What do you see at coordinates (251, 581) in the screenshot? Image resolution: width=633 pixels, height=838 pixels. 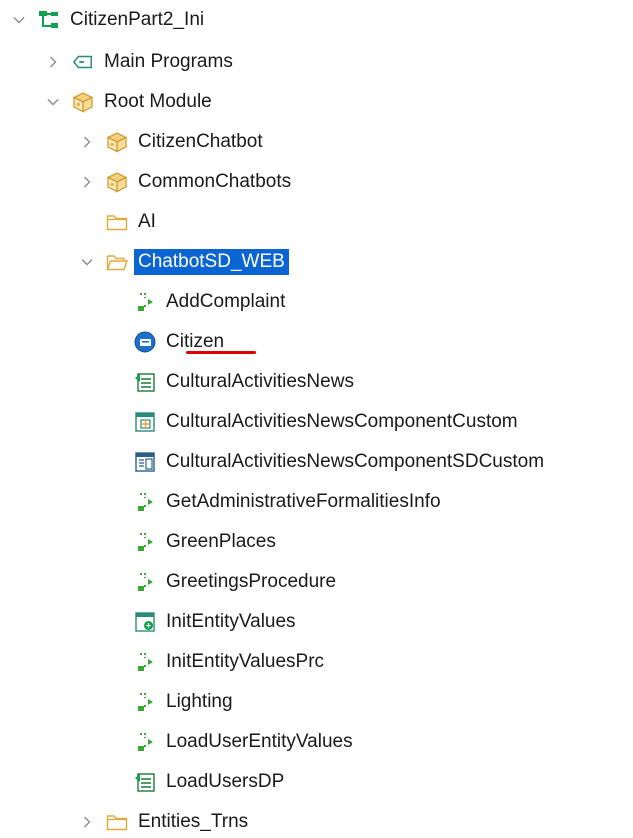 I see `tree-node-label: GreetingsProcedure` at bounding box center [251, 581].